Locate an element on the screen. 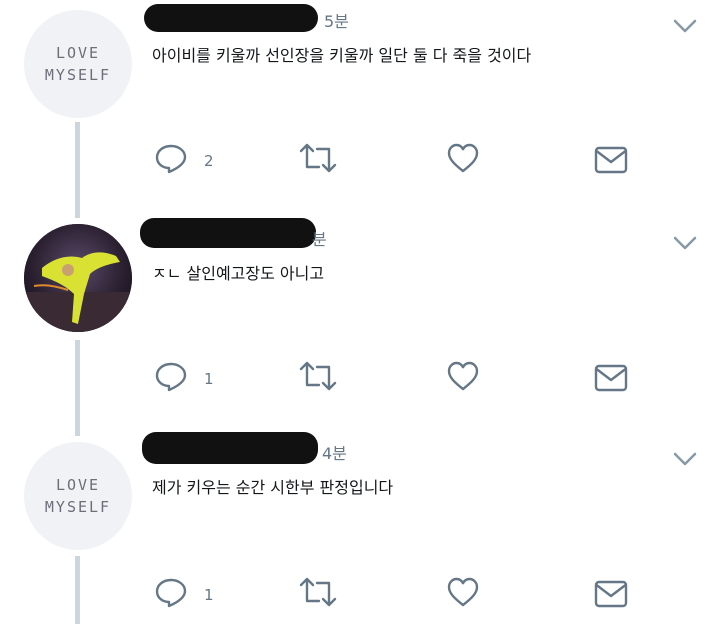 This screenshot has height=624, width=720. timestamp: 분 is located at coordinates (319, 238).